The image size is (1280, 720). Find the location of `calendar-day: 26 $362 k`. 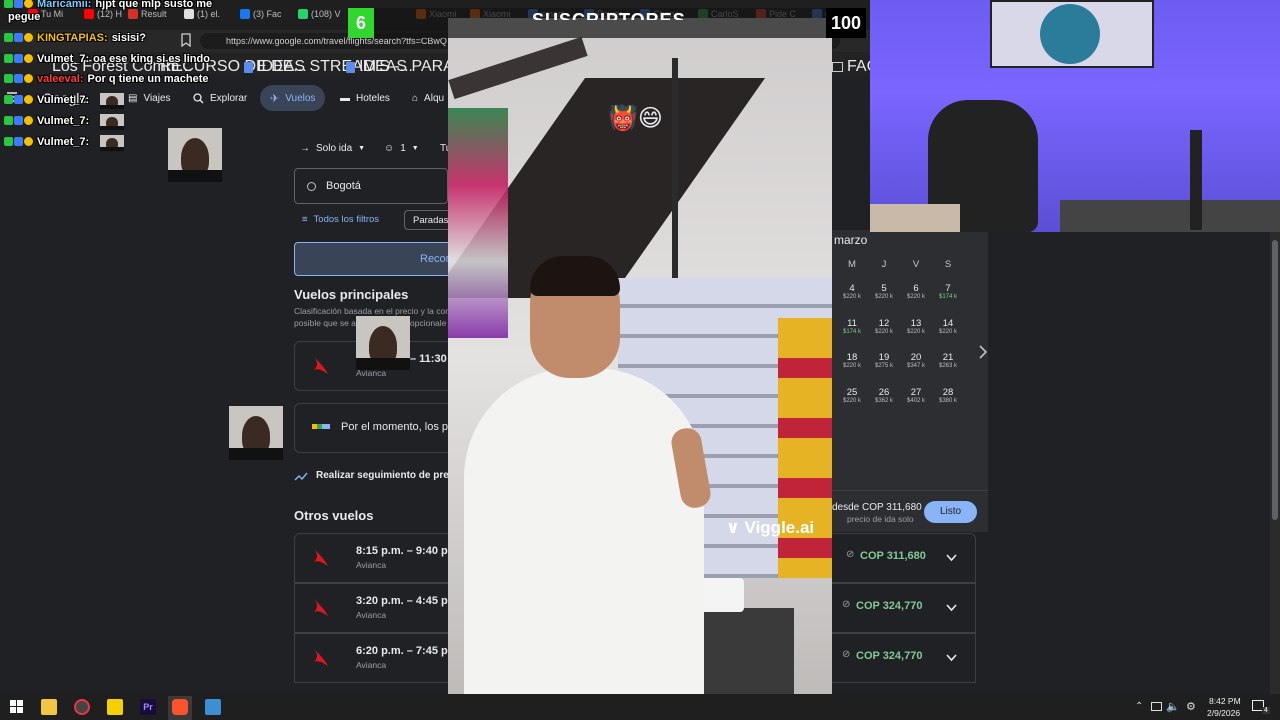

calendar-day: 26 $362 k is located at coordinates (884, 402).